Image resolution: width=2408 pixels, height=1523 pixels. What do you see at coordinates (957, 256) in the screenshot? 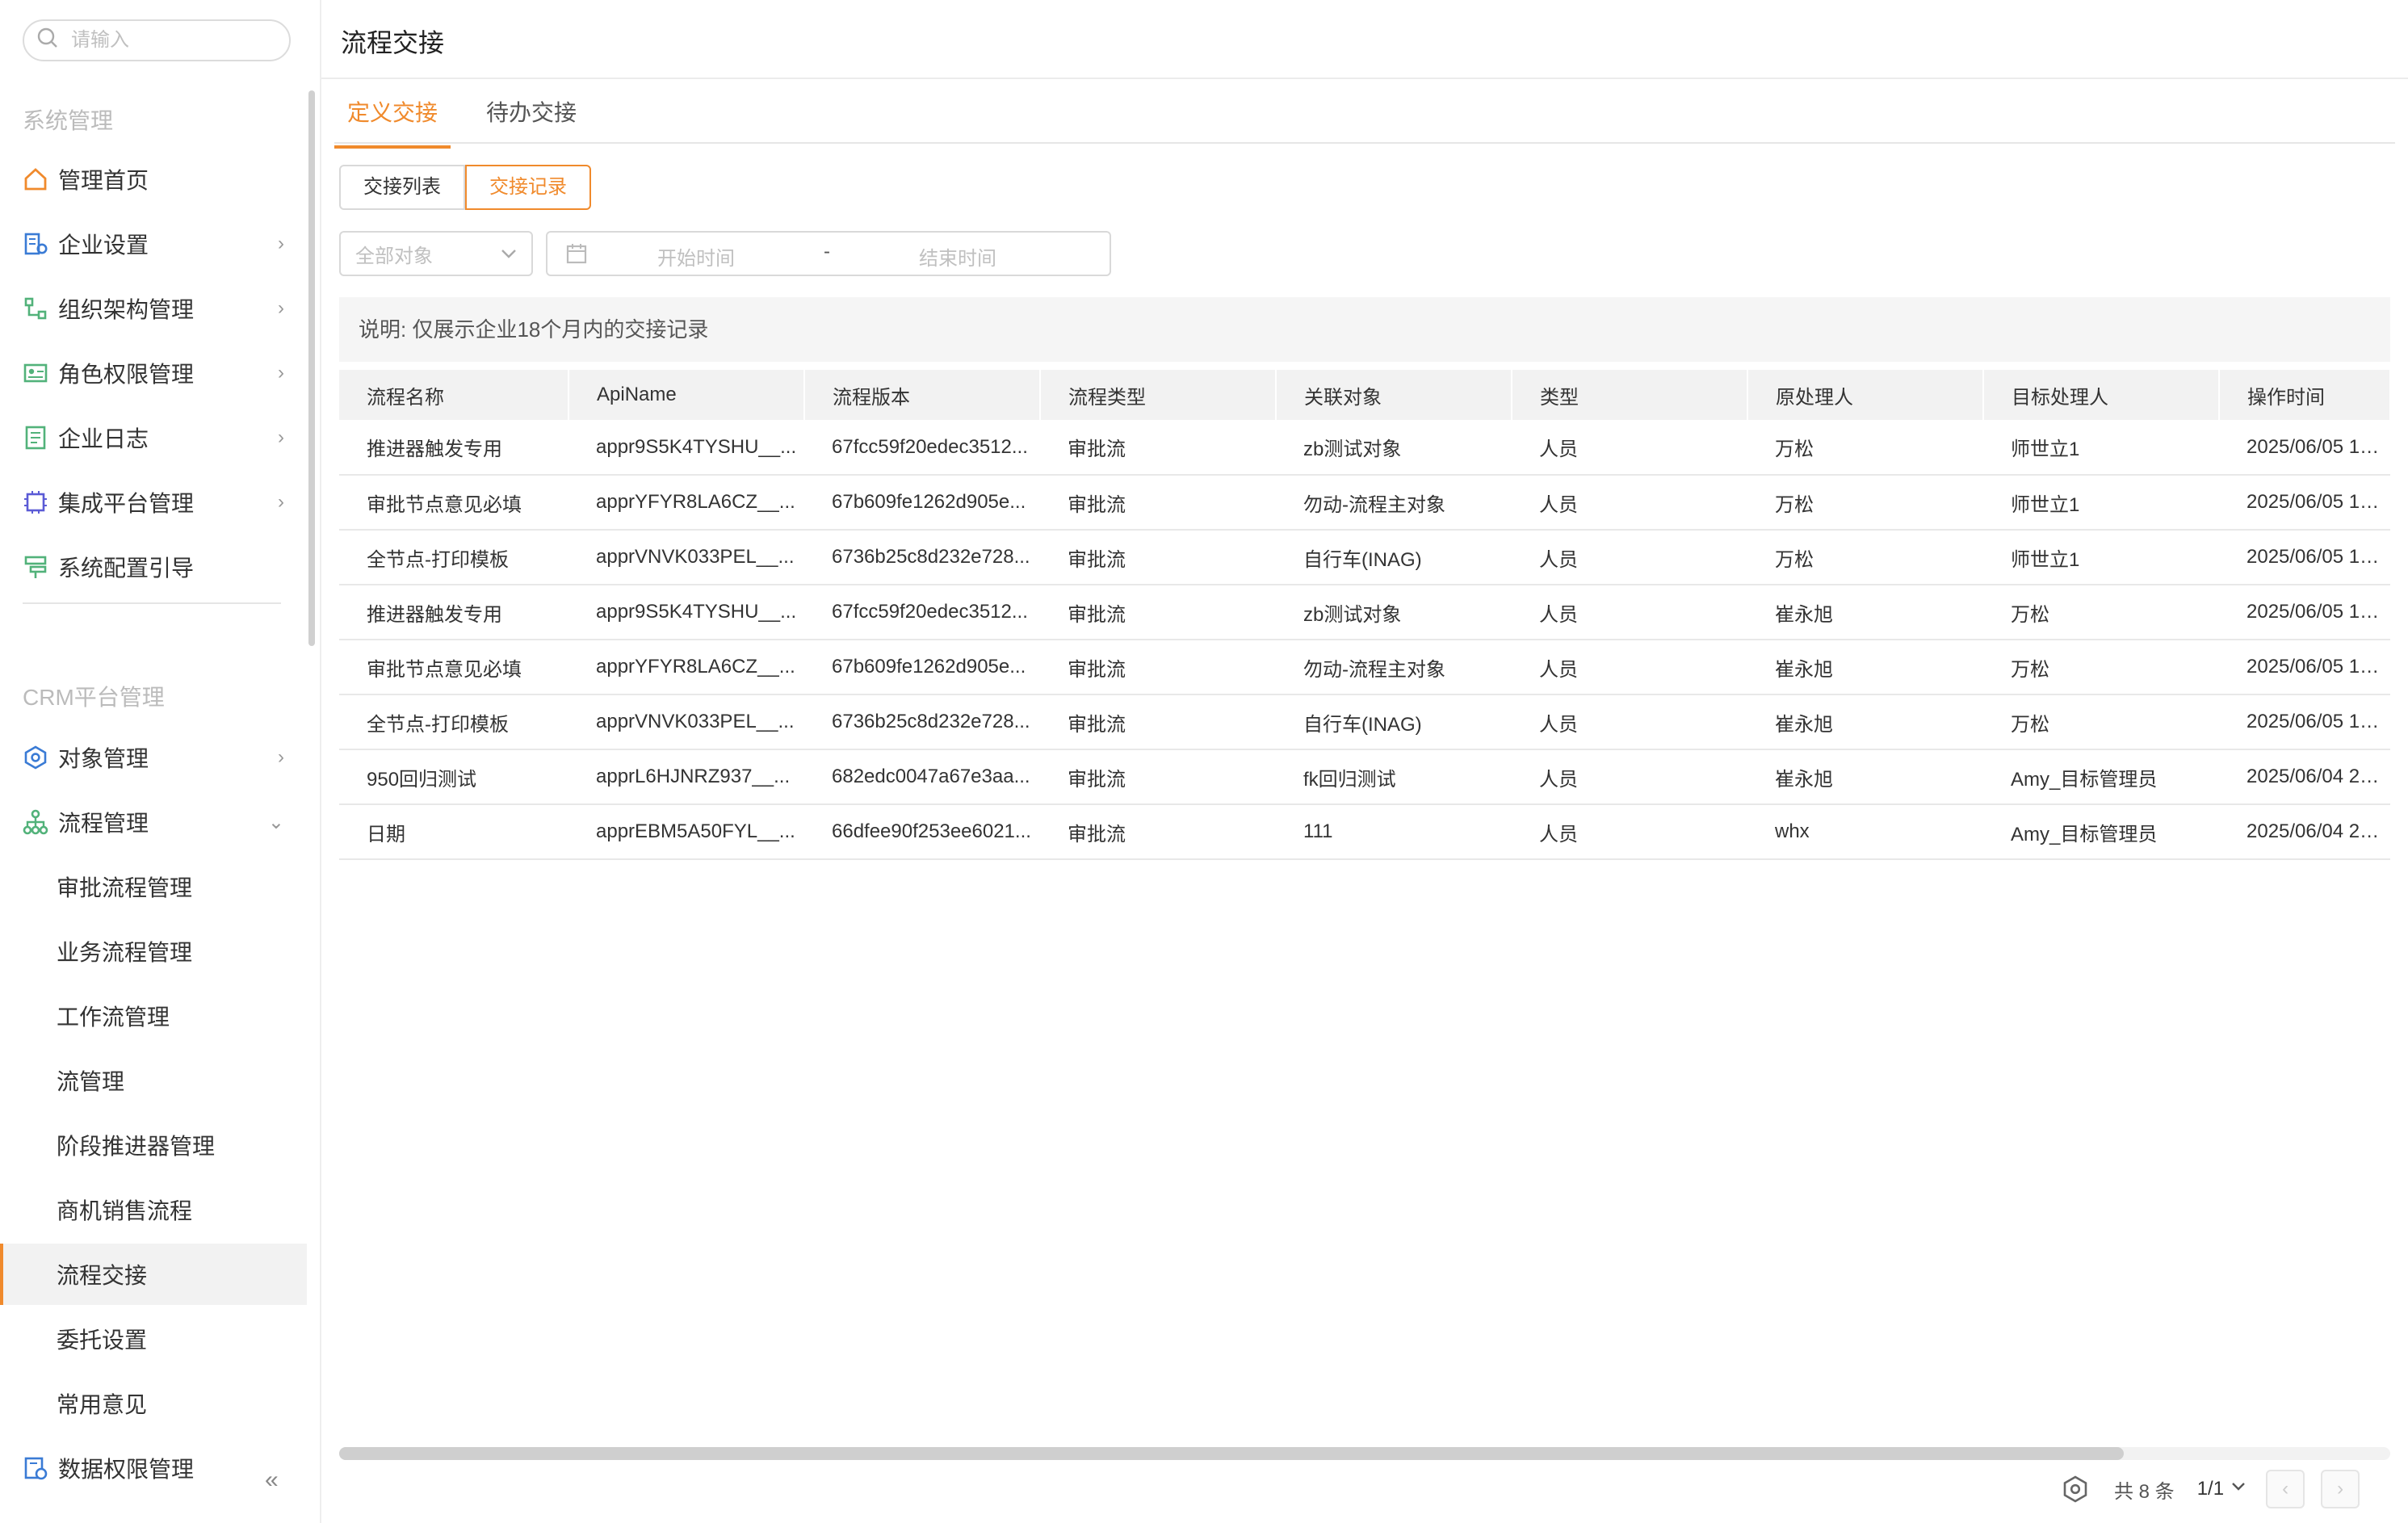
I see `end-date-input: 结束时间` at bounding box center [957, 256].